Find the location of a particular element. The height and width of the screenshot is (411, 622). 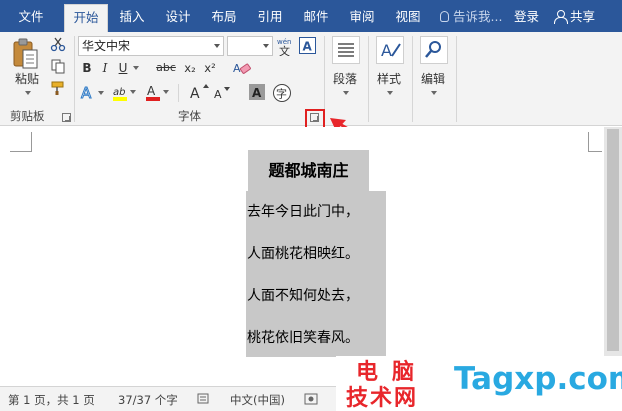

italic-button: I is located at coordinates (105, 68).